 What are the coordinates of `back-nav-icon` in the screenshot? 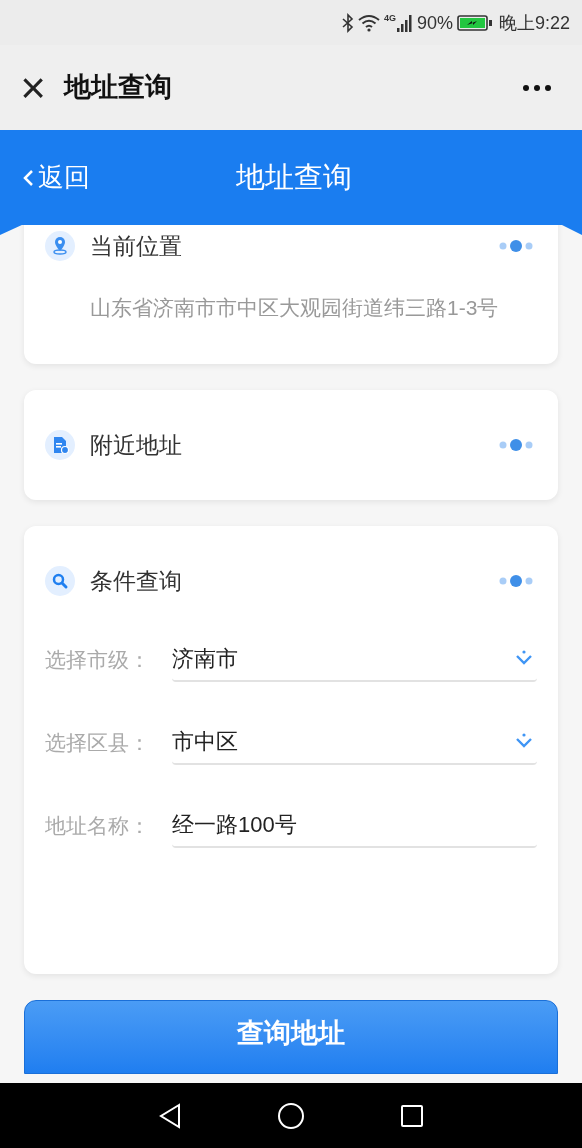 It's located at (169, 1115).